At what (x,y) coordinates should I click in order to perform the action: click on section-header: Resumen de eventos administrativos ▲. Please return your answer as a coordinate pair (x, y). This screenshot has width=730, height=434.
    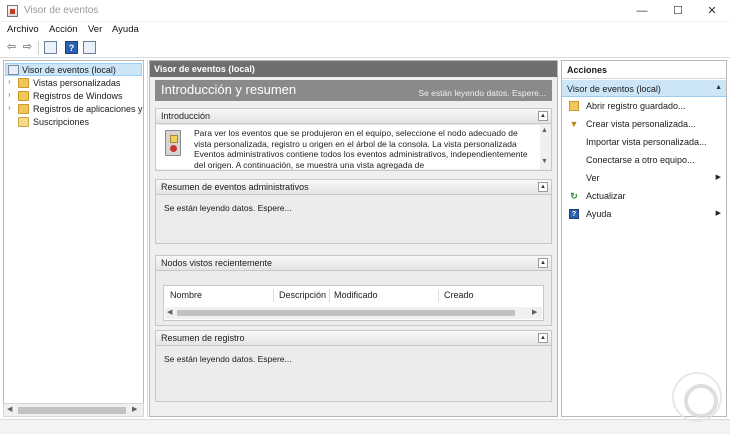
    Looking at the image, I should click on (353, 187).